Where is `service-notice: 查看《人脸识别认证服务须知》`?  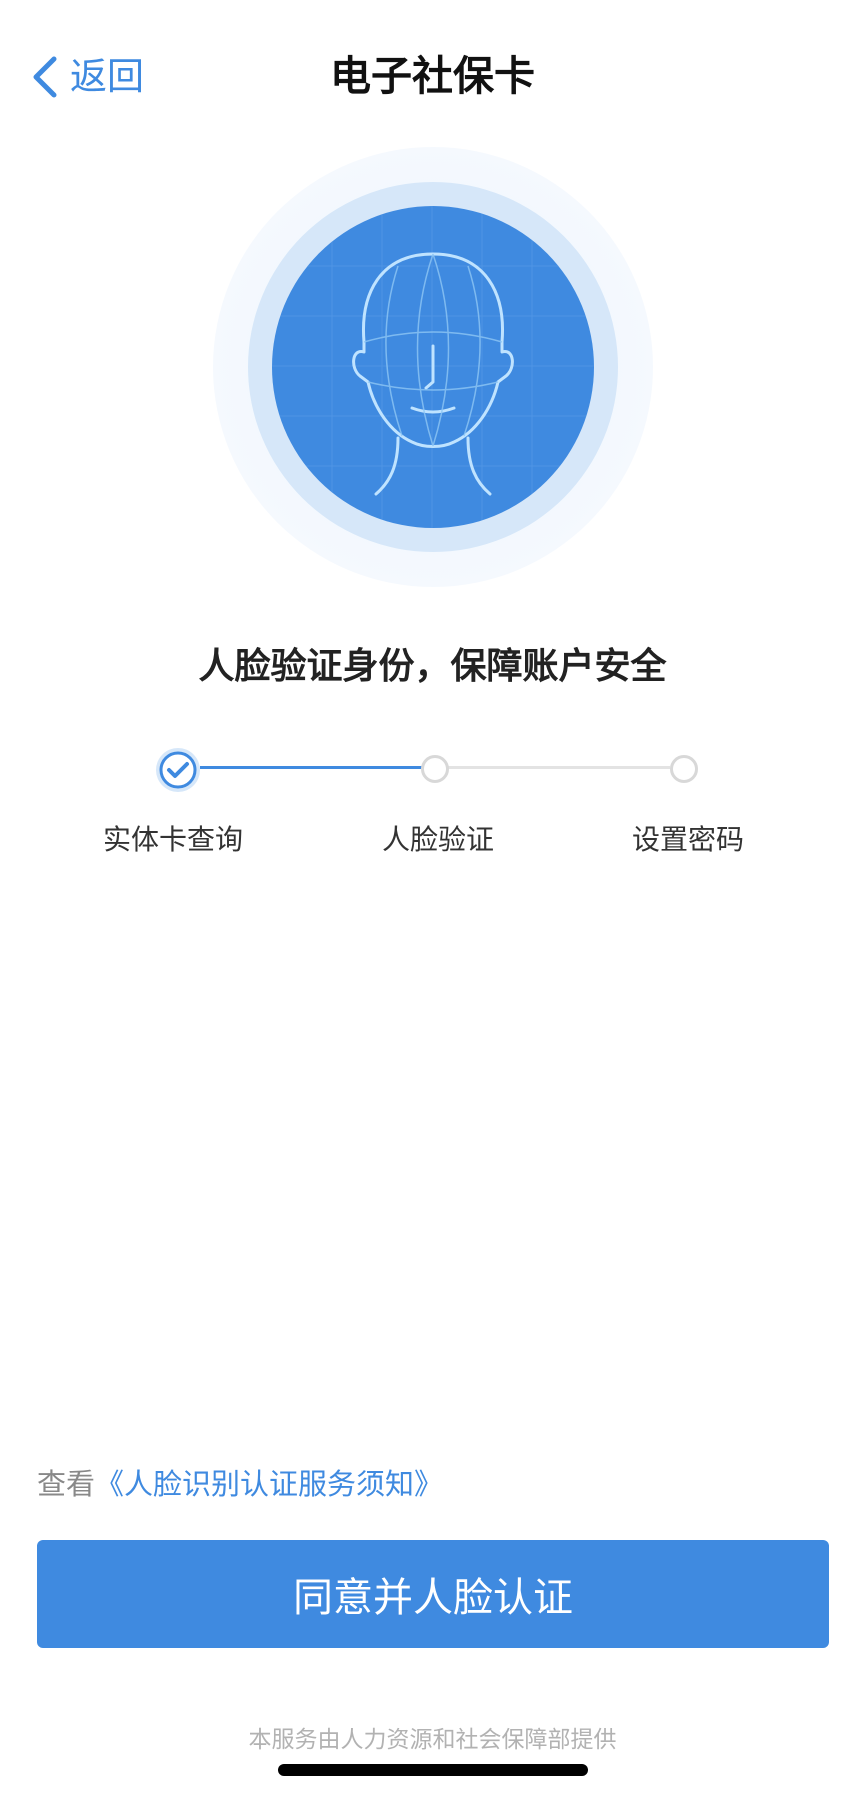
service-notice: 查看《人脸识别认证服务须知》 is located at coordinates (240, 1484).